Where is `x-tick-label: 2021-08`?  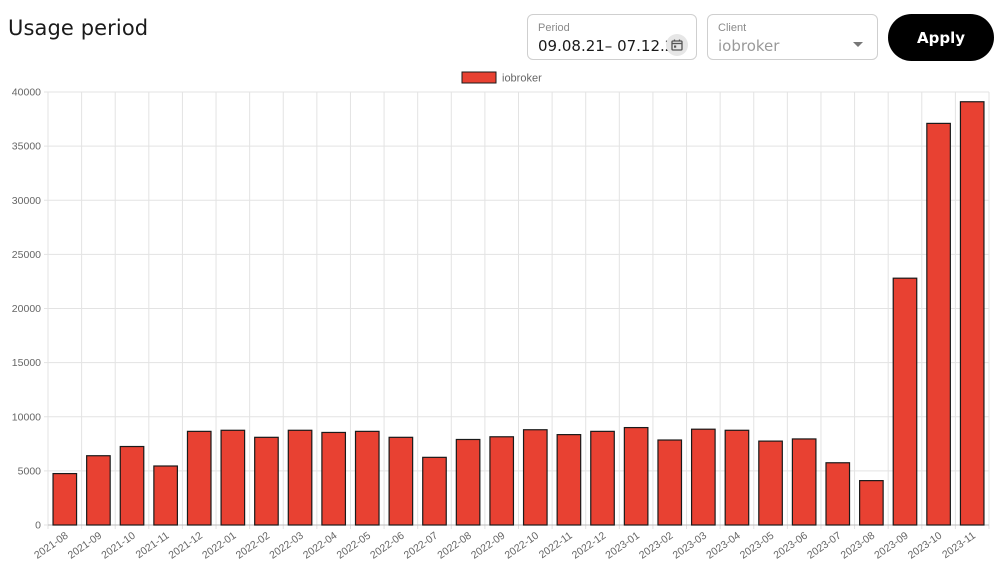 x-tick-label: 2021-08 is located at coordinates (51, 546).